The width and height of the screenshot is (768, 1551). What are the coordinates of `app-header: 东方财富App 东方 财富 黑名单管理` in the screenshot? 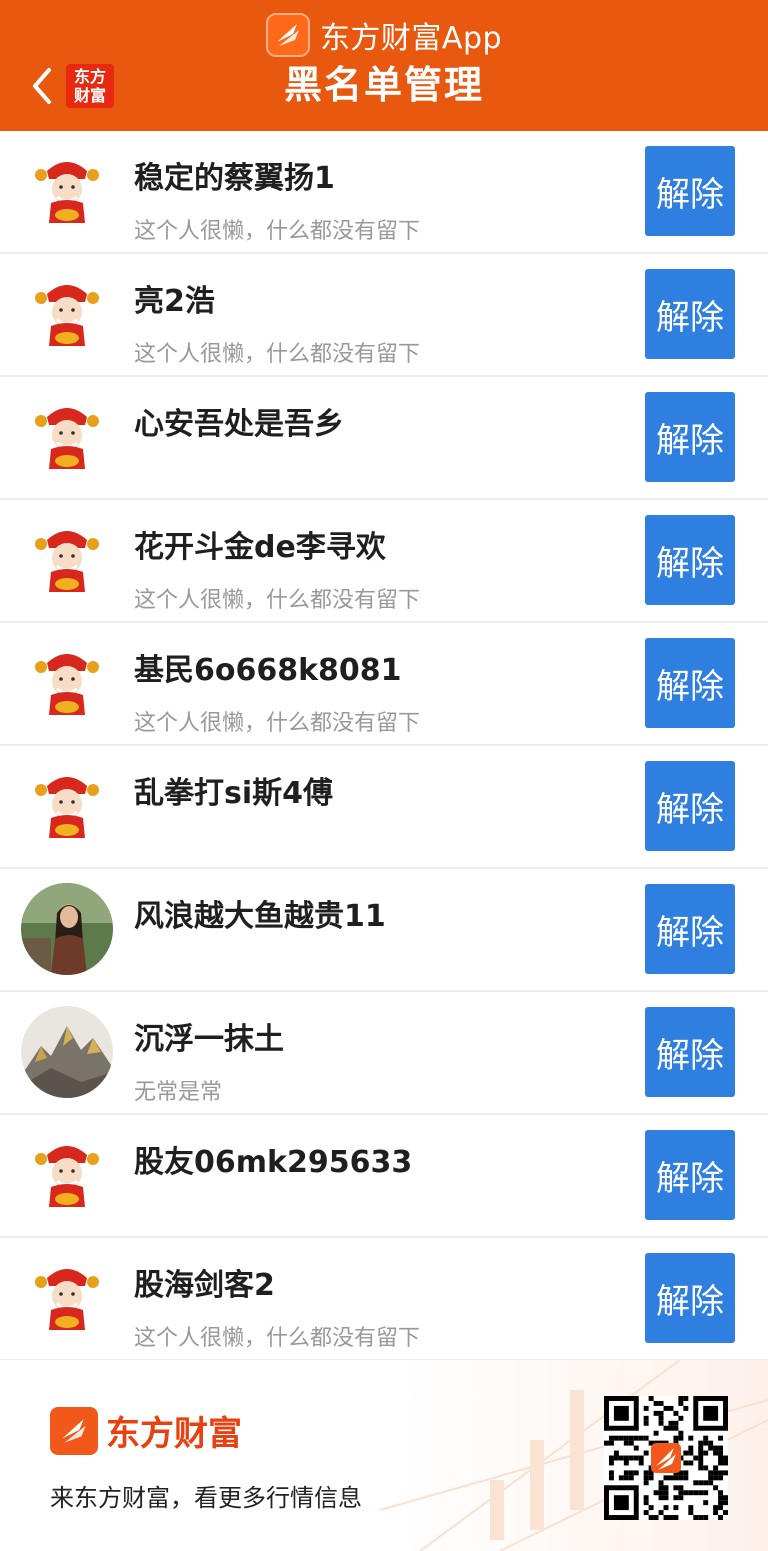 It's located at (384, 65).